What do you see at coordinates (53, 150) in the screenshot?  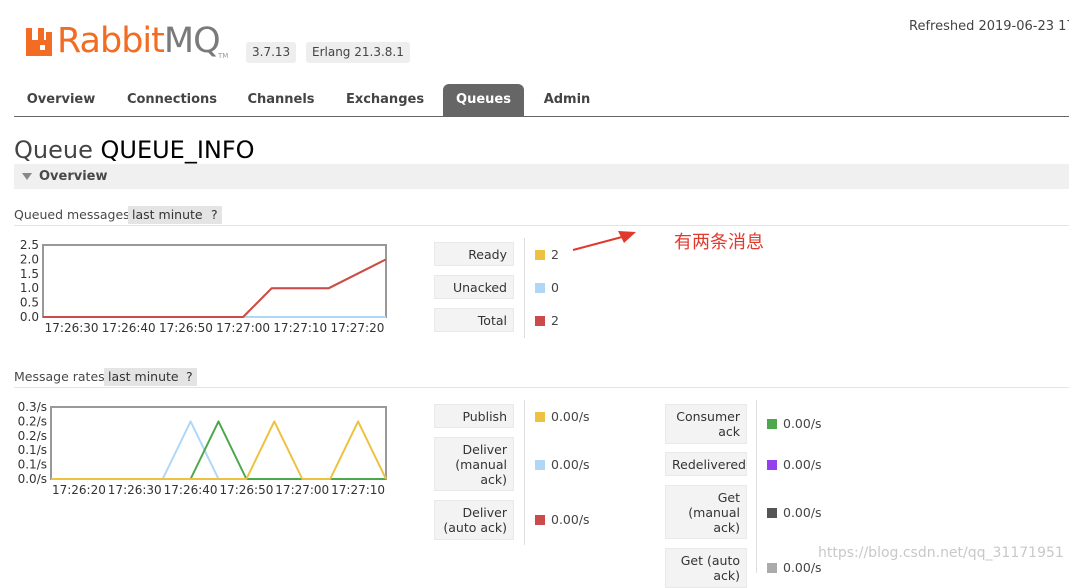 I see `page-title-prefix: Queue` at bounding box center [53, 150].